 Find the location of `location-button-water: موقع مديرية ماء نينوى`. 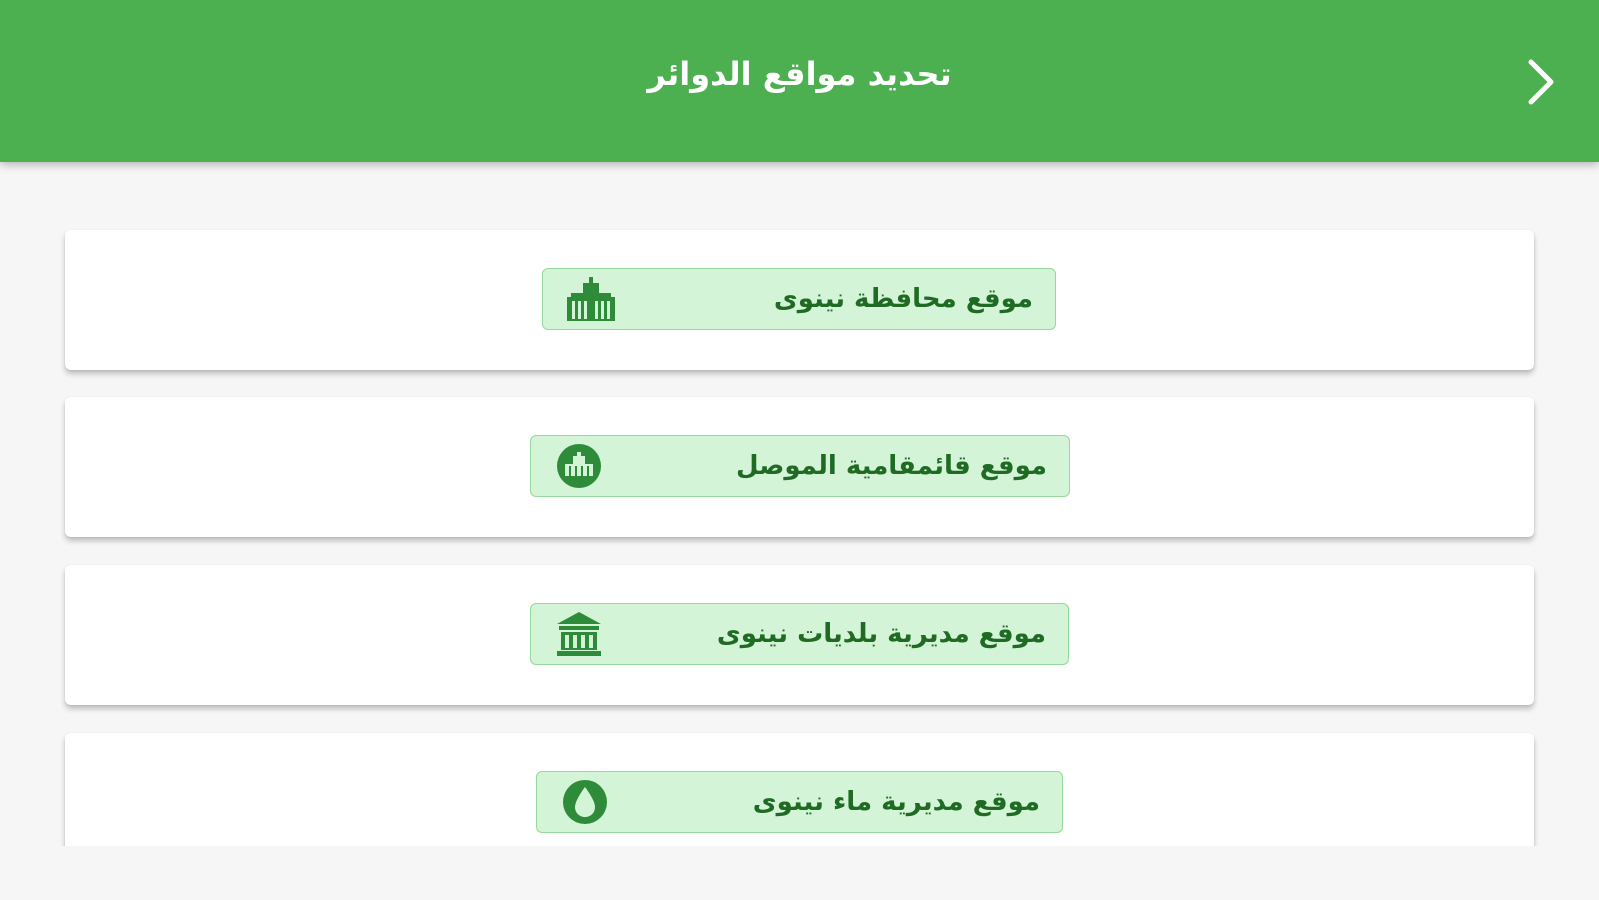

location-button-water: موقع مديرية ماء نينوى is located at coordinates (799, 802).